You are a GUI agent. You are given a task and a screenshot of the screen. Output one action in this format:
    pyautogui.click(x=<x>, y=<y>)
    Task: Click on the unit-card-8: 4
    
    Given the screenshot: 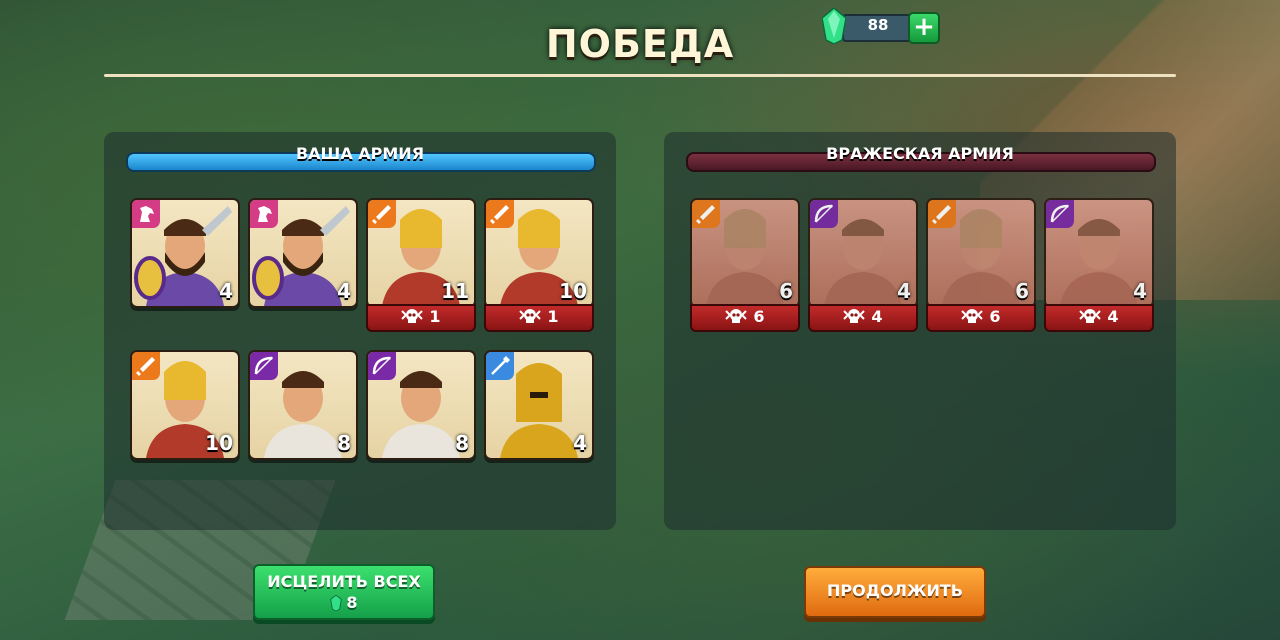 What is the action you would take?
    pyautogui.click(x=539, y=405)
    